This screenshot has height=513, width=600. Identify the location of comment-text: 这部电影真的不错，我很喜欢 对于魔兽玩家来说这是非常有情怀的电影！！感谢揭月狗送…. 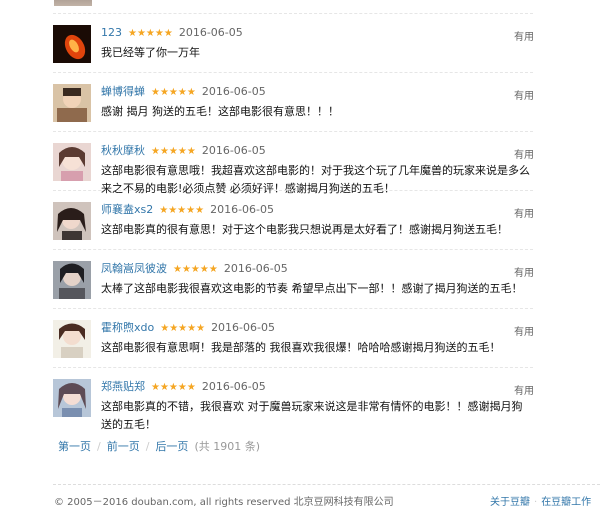
(312, 415).